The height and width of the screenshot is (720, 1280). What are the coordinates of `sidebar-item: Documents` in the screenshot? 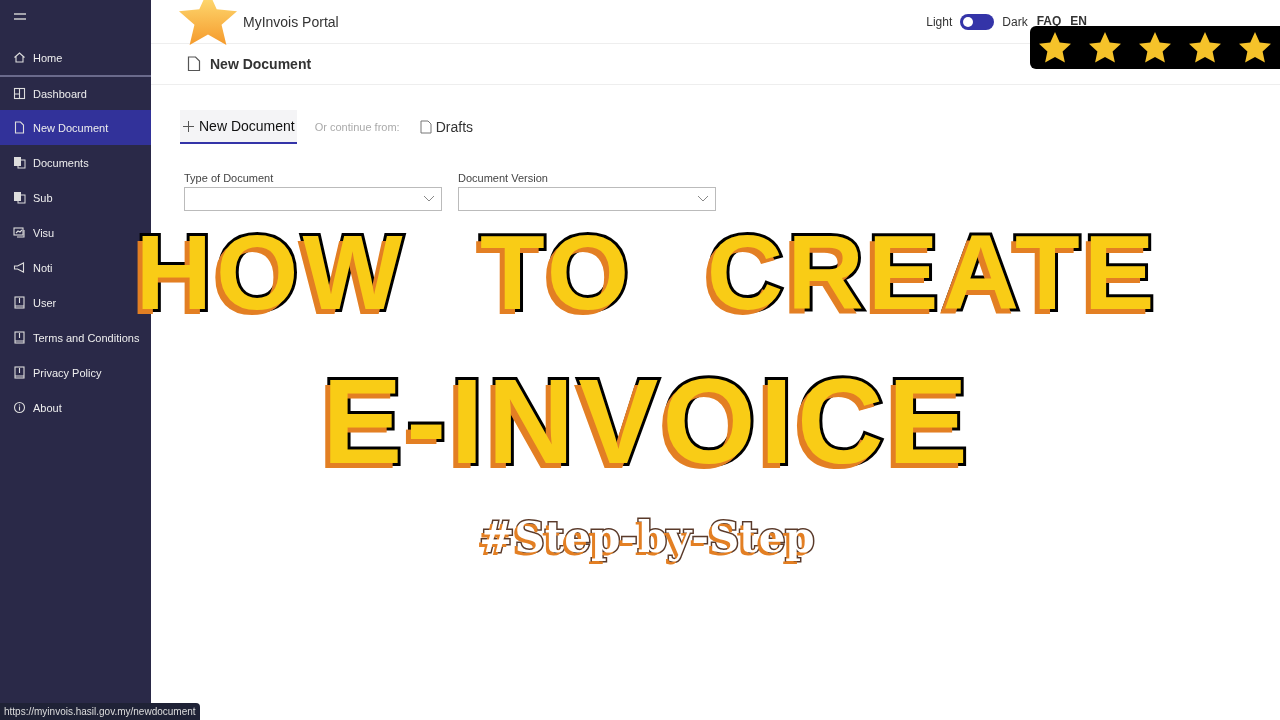 It's located at (46, 162).